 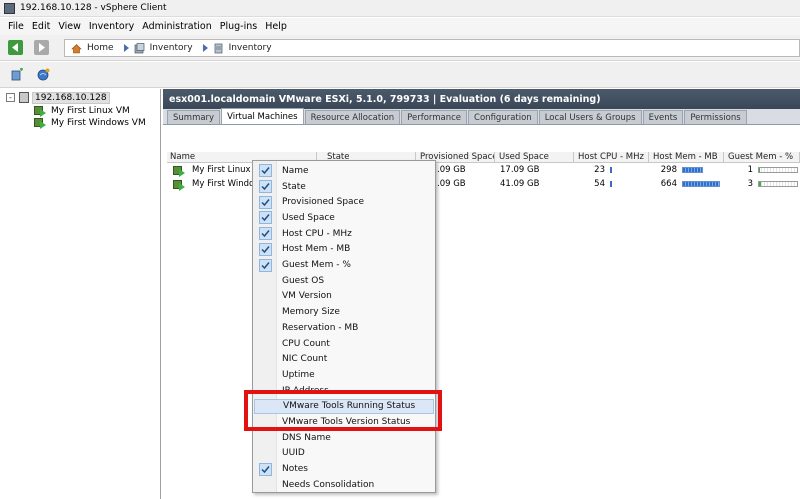 I want to click on tree-vm-row: My First Windows VM, so click(x=90, y=122).